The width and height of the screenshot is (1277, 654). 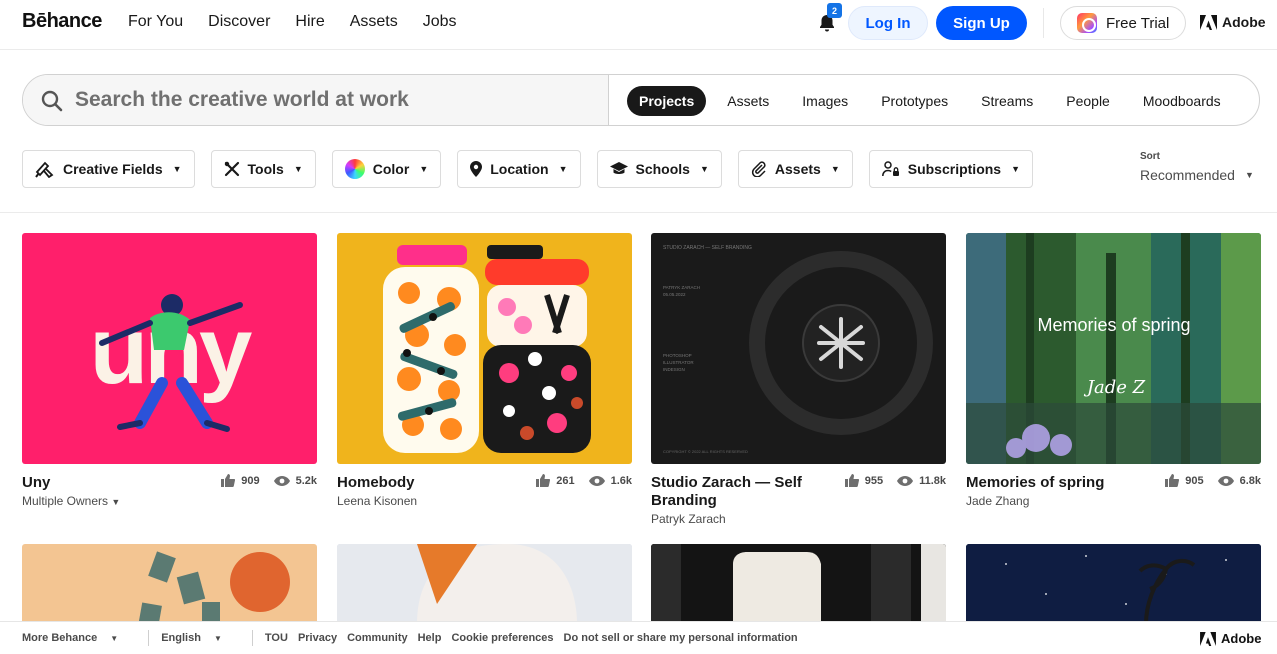 What do you see at coordinates (1138, 23) in the screenshot?
I see `free-trial-label: Free Trial` at bounding box center [1138, 23].